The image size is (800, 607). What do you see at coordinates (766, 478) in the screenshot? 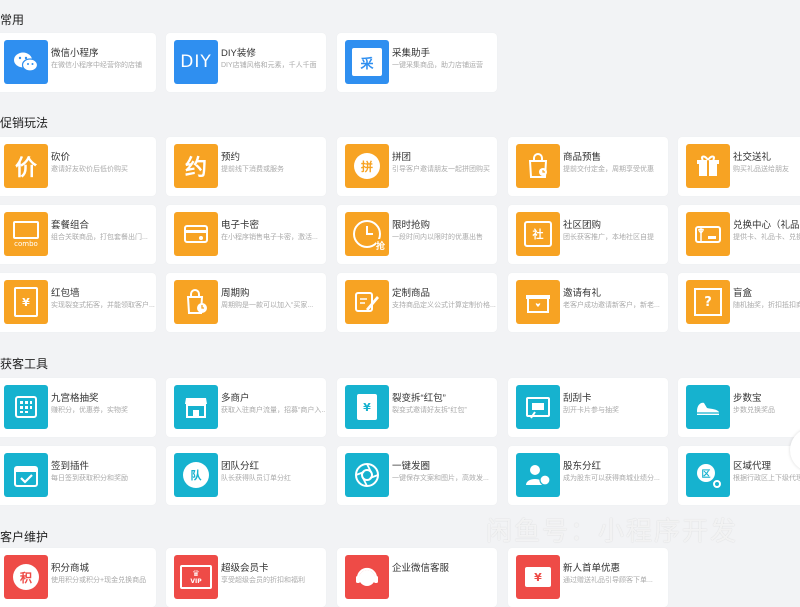
I see `card-desc: 根据行政区上下级代理` at bounding box center [766, 478].